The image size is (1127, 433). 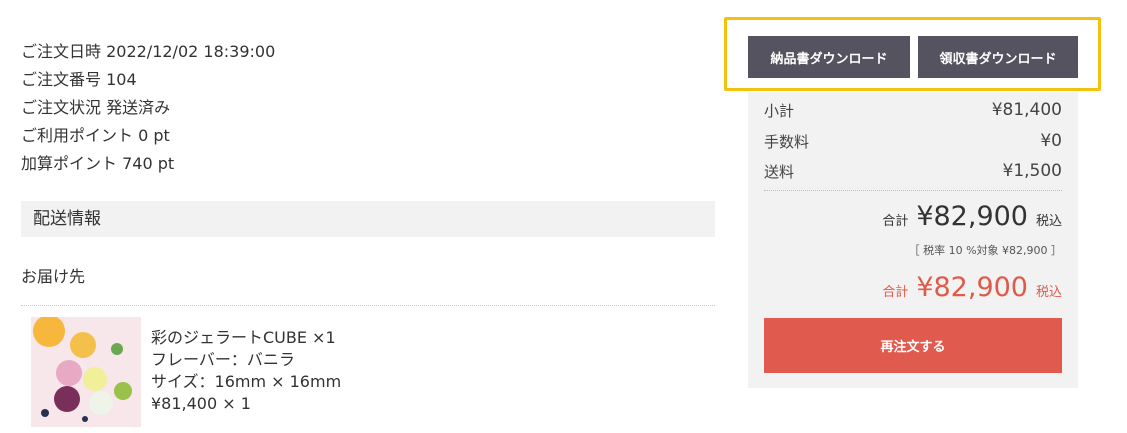 I want to click on product-image, so click(x=86, y=372).